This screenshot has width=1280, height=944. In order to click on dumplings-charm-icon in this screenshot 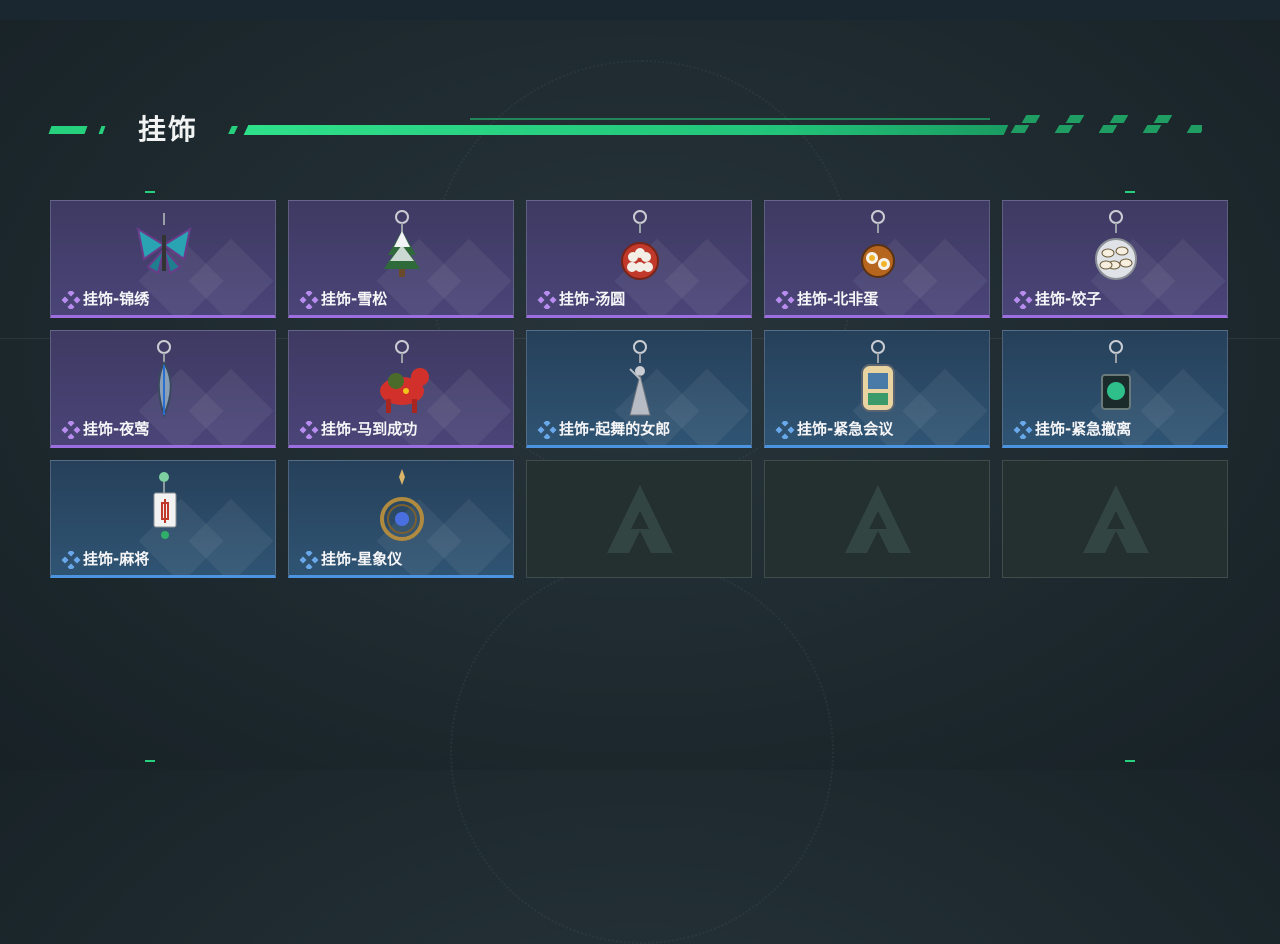, I will do `click(1116, 245)`.